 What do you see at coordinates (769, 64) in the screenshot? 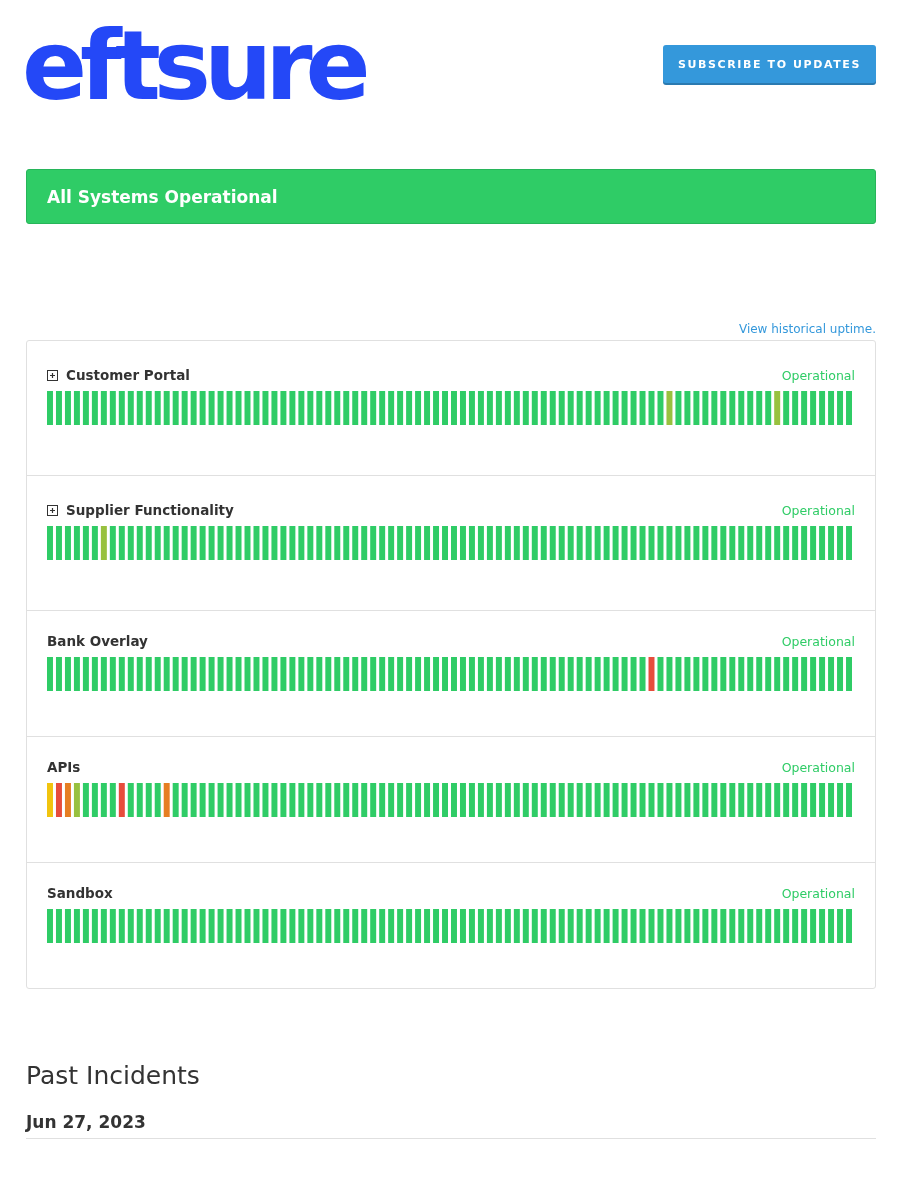
I see `subscribe-button: SUBSCRIBE TO UPDATES` at bounding box center [769, 64].